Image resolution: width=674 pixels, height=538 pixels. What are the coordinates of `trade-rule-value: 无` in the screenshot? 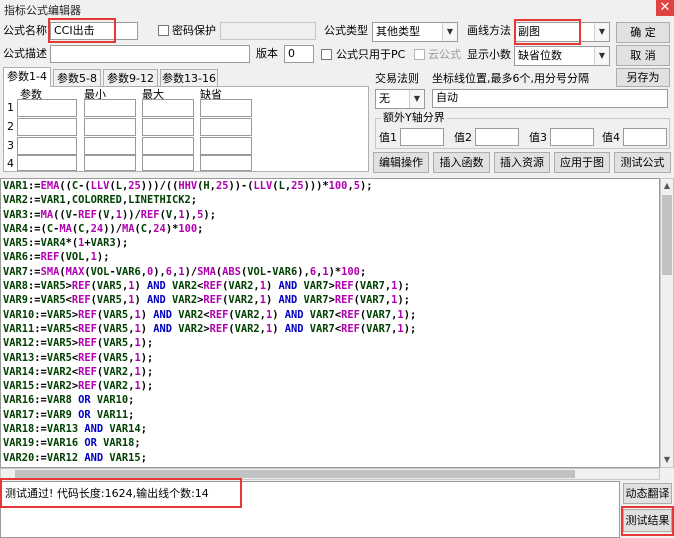 It's located at (384, 98).